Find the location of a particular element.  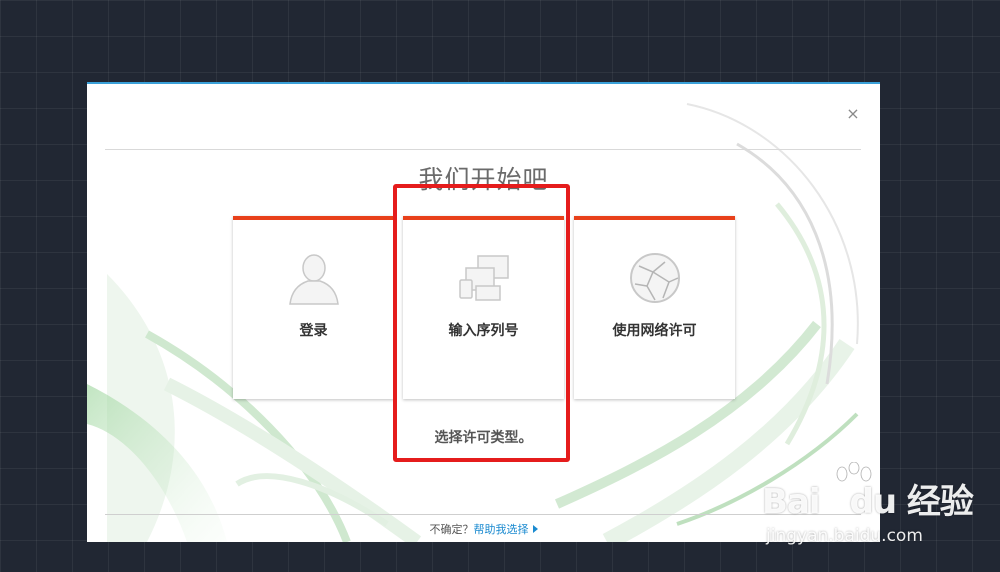

close-icon: × is located at coordinates (853, 113).